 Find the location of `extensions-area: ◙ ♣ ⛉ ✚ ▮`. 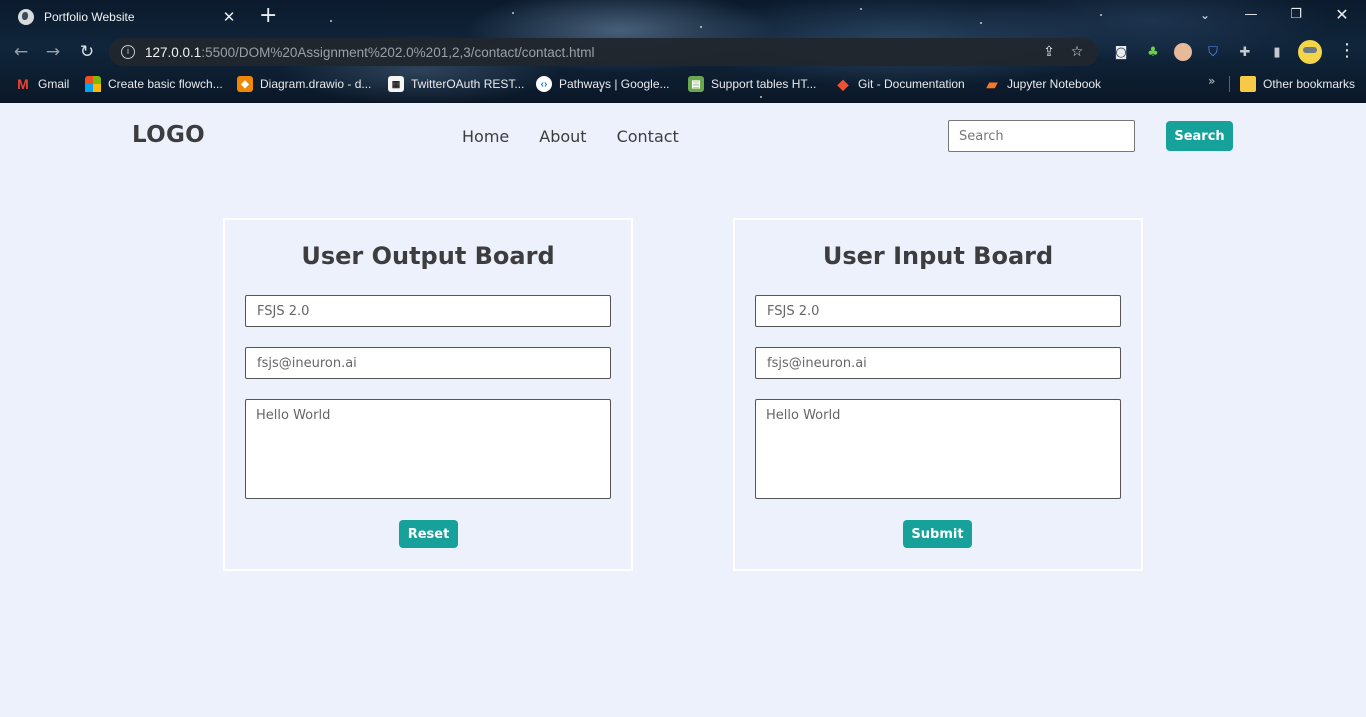

extensions-area: ◙ ♣ ⛉ ✚ ▮ is located at coordinates (1216, 52).